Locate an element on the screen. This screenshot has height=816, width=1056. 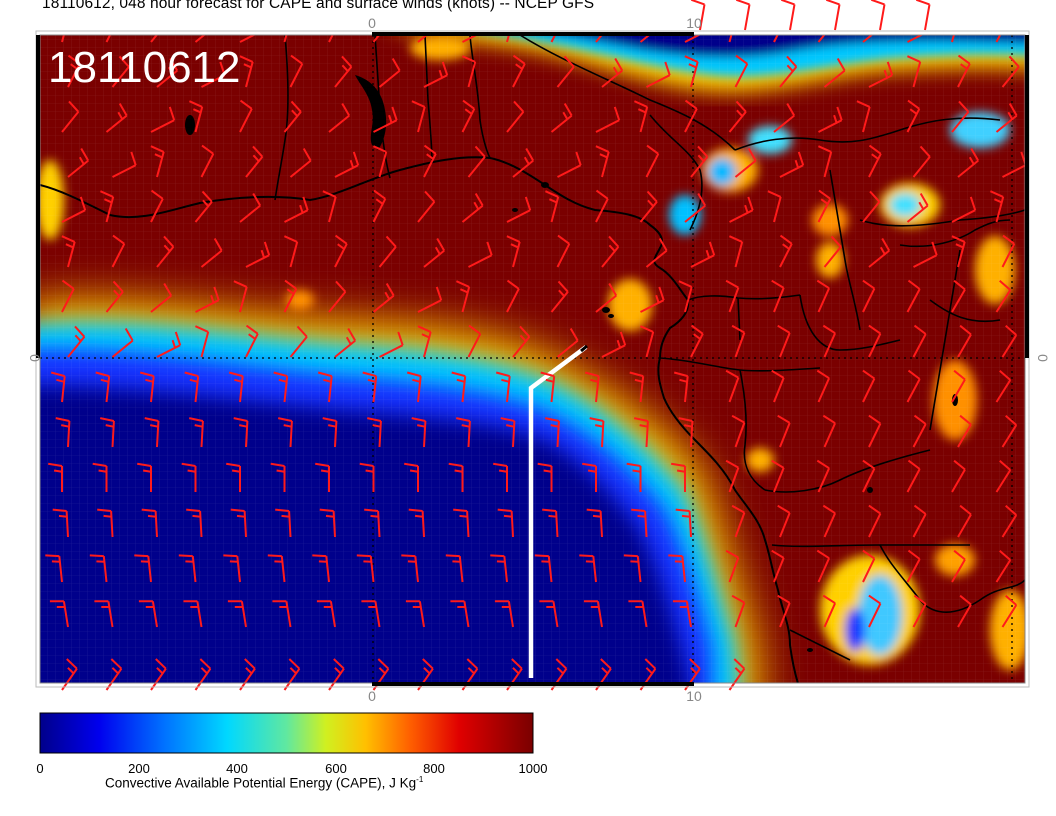
lon-label-bottom-10: 10 is located at coordinates (694, 696).